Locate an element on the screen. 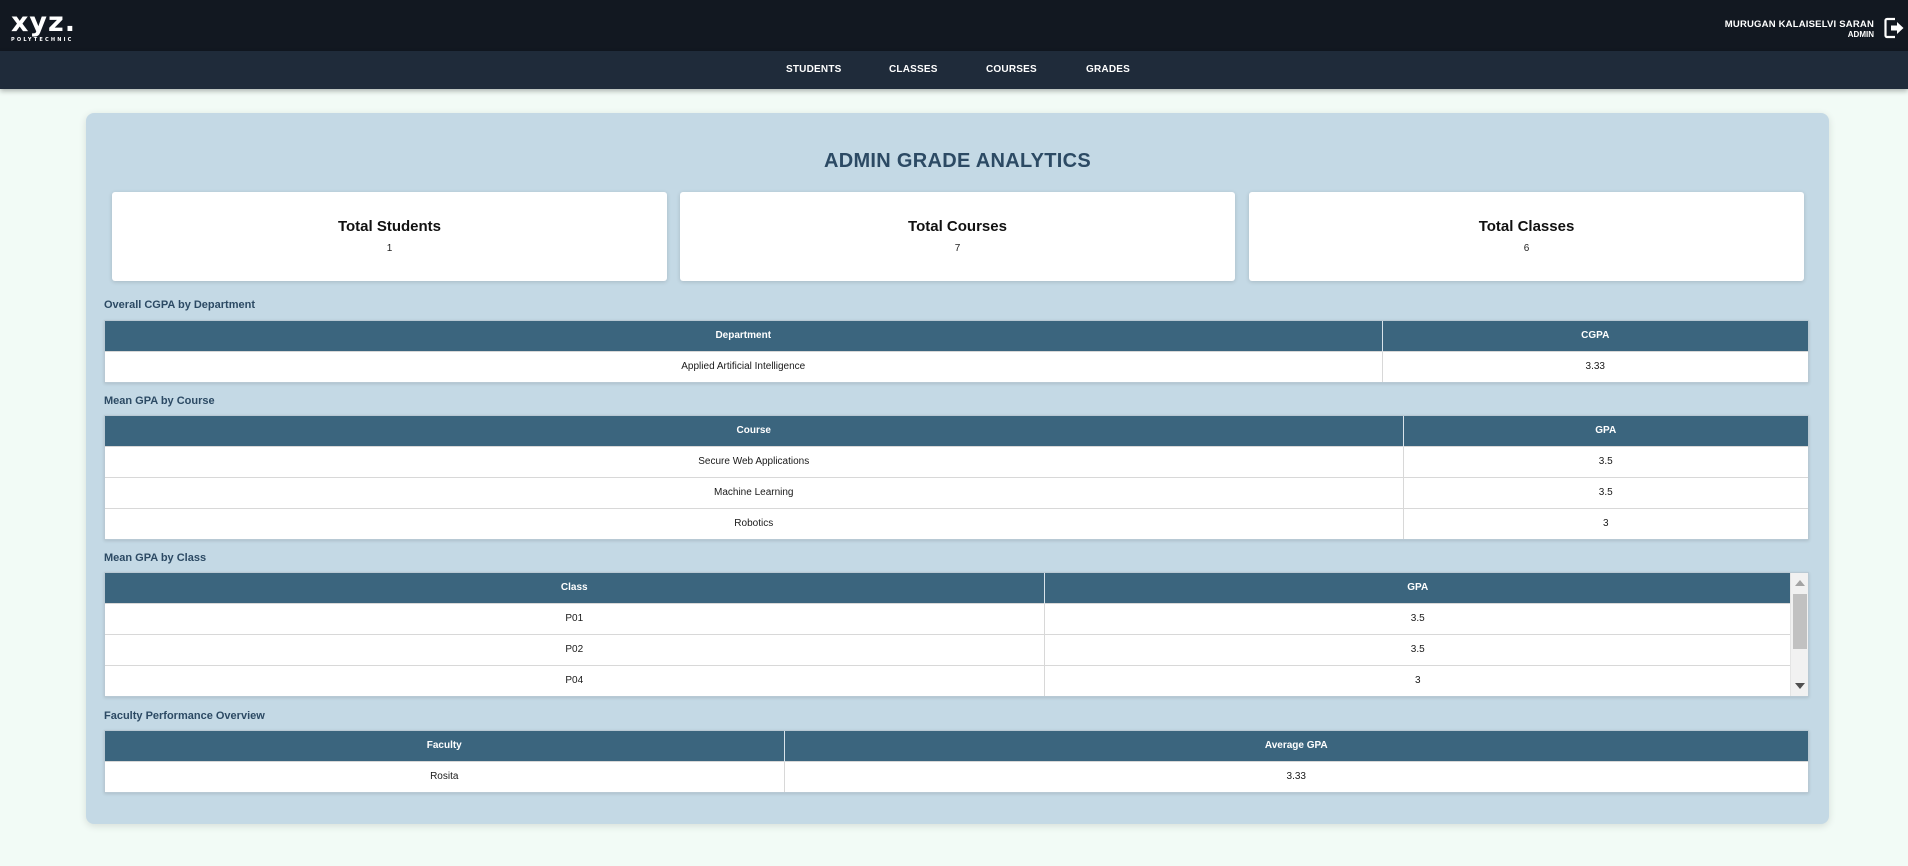 Image resolution: width=1908 pixels, height=866 pixels. table-row: P01 3.5 is located at coordinates (948, 618).